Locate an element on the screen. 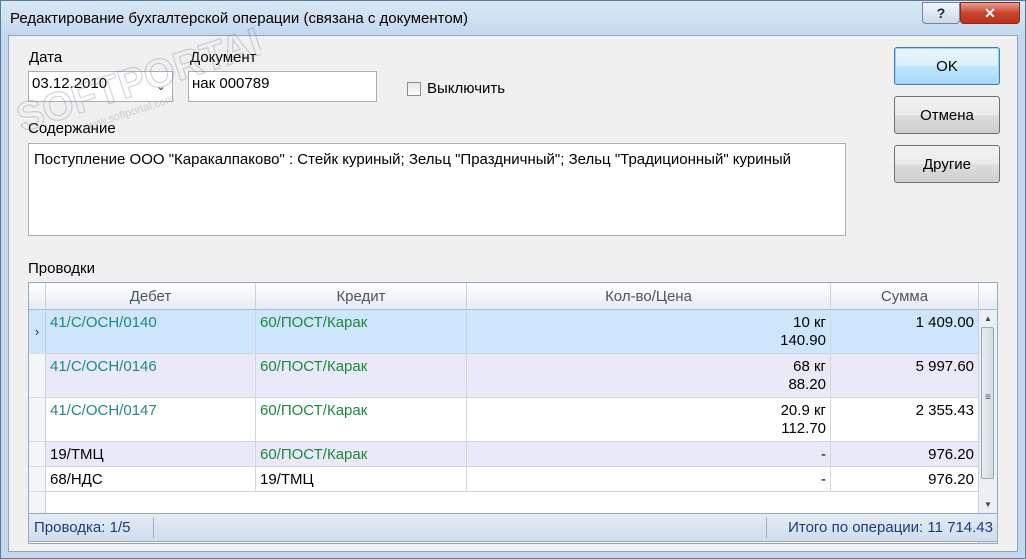 The height and width of the screenshot is (559, 1026). table-cell-qty-price: 20.9 кг 112.70 is located at coordinates (649, 420).